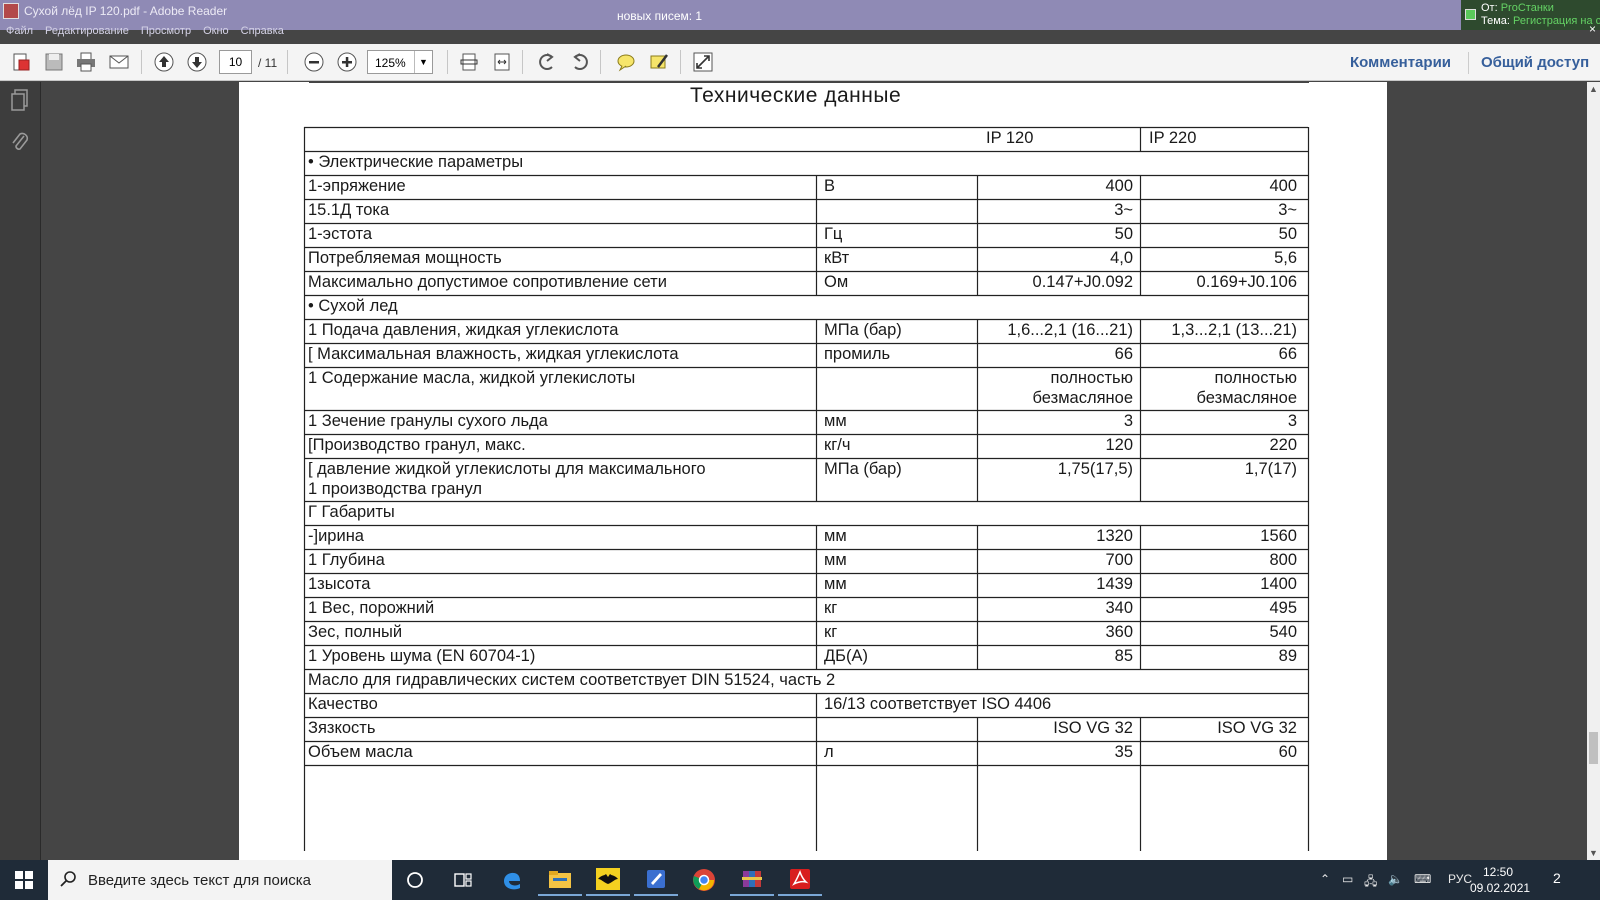  What do you see at coordinates (463, 880) in the screenshot?
I see `task-view-button` at bounding box center [463, 880].